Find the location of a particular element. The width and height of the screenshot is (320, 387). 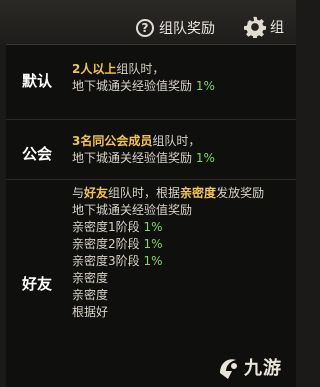

default-reward: 地下城通关经验值奖励 1% is located at coordinates (179, 86).